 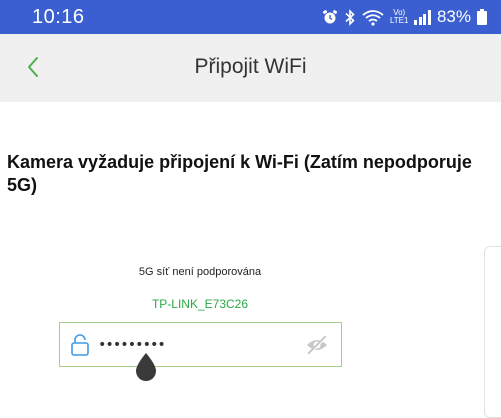 I want to click on heading-line2: 5G), so click(x=22, y=185).